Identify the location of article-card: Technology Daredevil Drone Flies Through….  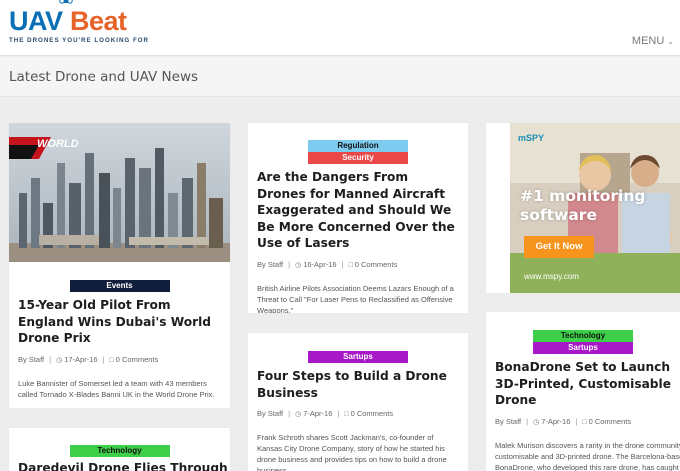
(119, 449).